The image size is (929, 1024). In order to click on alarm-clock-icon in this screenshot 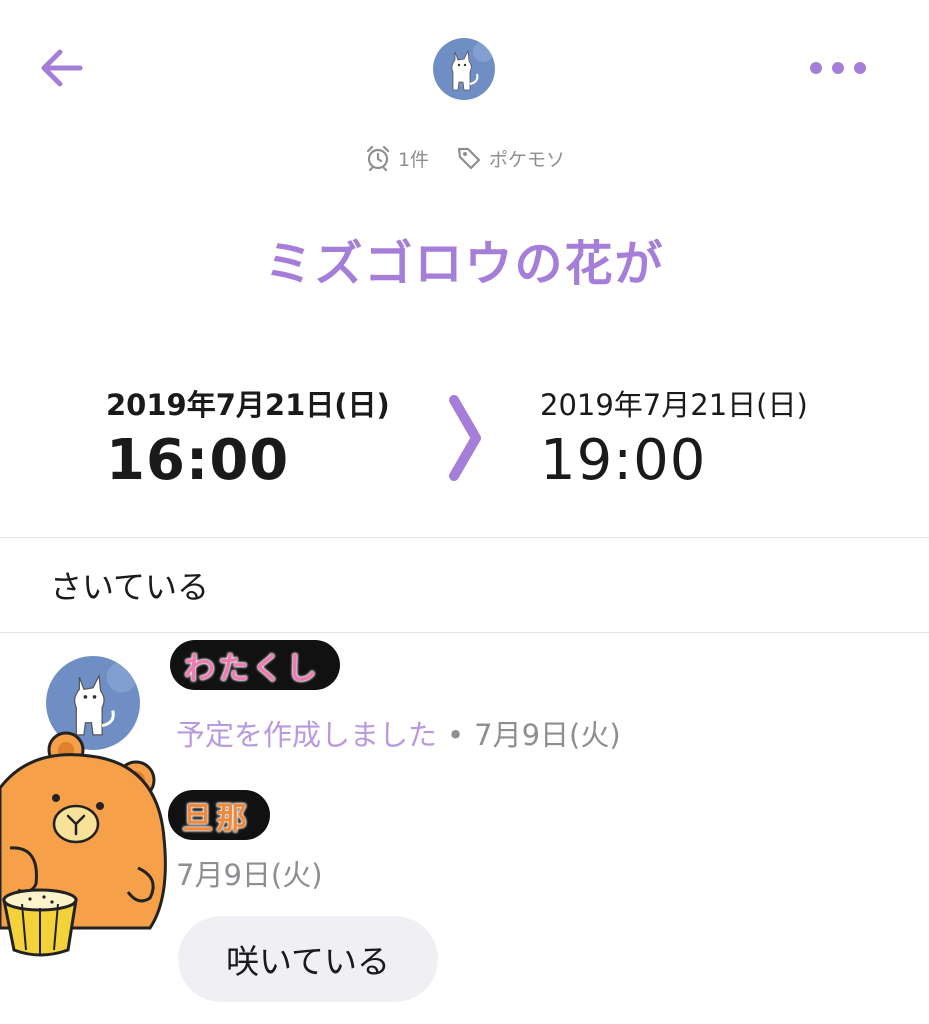, I will do `click(378, 158)`.